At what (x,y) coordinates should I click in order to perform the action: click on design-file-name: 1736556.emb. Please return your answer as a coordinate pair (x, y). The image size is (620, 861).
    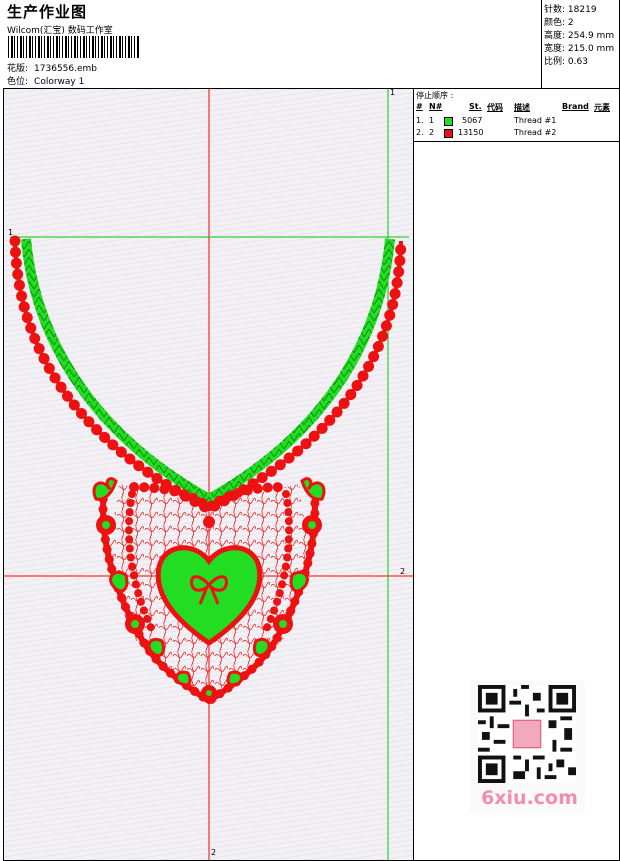
    Looking at the image, I should click on (66, 69).